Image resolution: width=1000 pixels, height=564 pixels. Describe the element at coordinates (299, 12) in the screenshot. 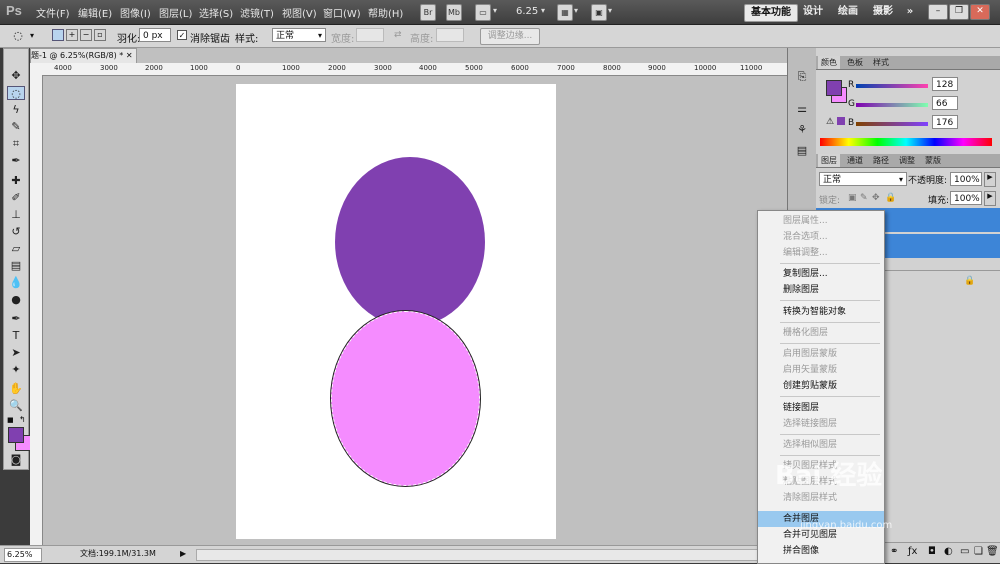

I see `menu-view: 视图(V)` at that location.